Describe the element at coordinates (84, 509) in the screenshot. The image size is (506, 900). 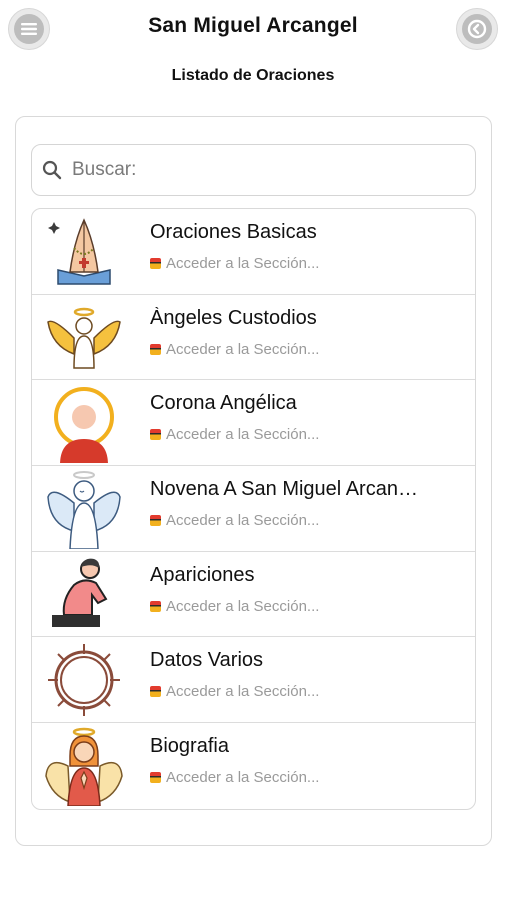
I see `angel-icon` at that location.